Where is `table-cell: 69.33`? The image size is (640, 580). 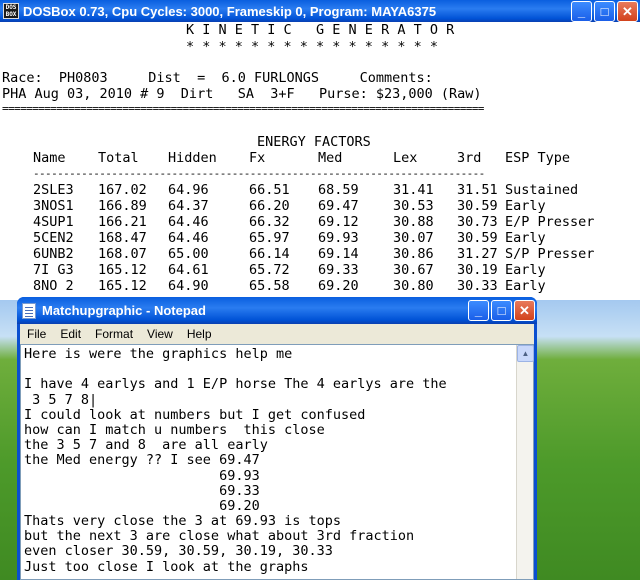 table-cell: 69.33 is located at coordinates (338, 270).